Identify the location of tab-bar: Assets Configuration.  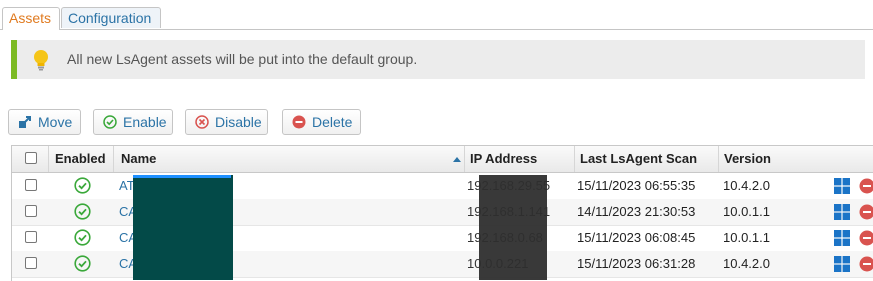
(436, 18).